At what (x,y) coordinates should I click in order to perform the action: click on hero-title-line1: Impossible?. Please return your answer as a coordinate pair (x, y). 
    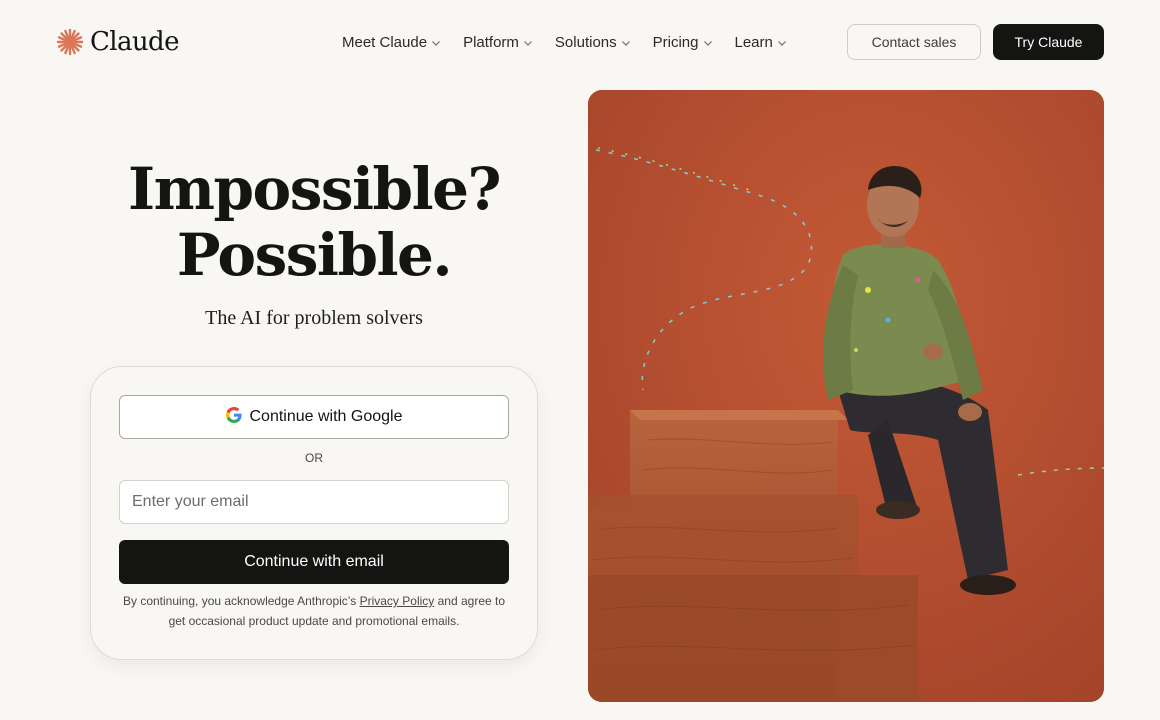
    Looking at the image, I should click on (314, 189).